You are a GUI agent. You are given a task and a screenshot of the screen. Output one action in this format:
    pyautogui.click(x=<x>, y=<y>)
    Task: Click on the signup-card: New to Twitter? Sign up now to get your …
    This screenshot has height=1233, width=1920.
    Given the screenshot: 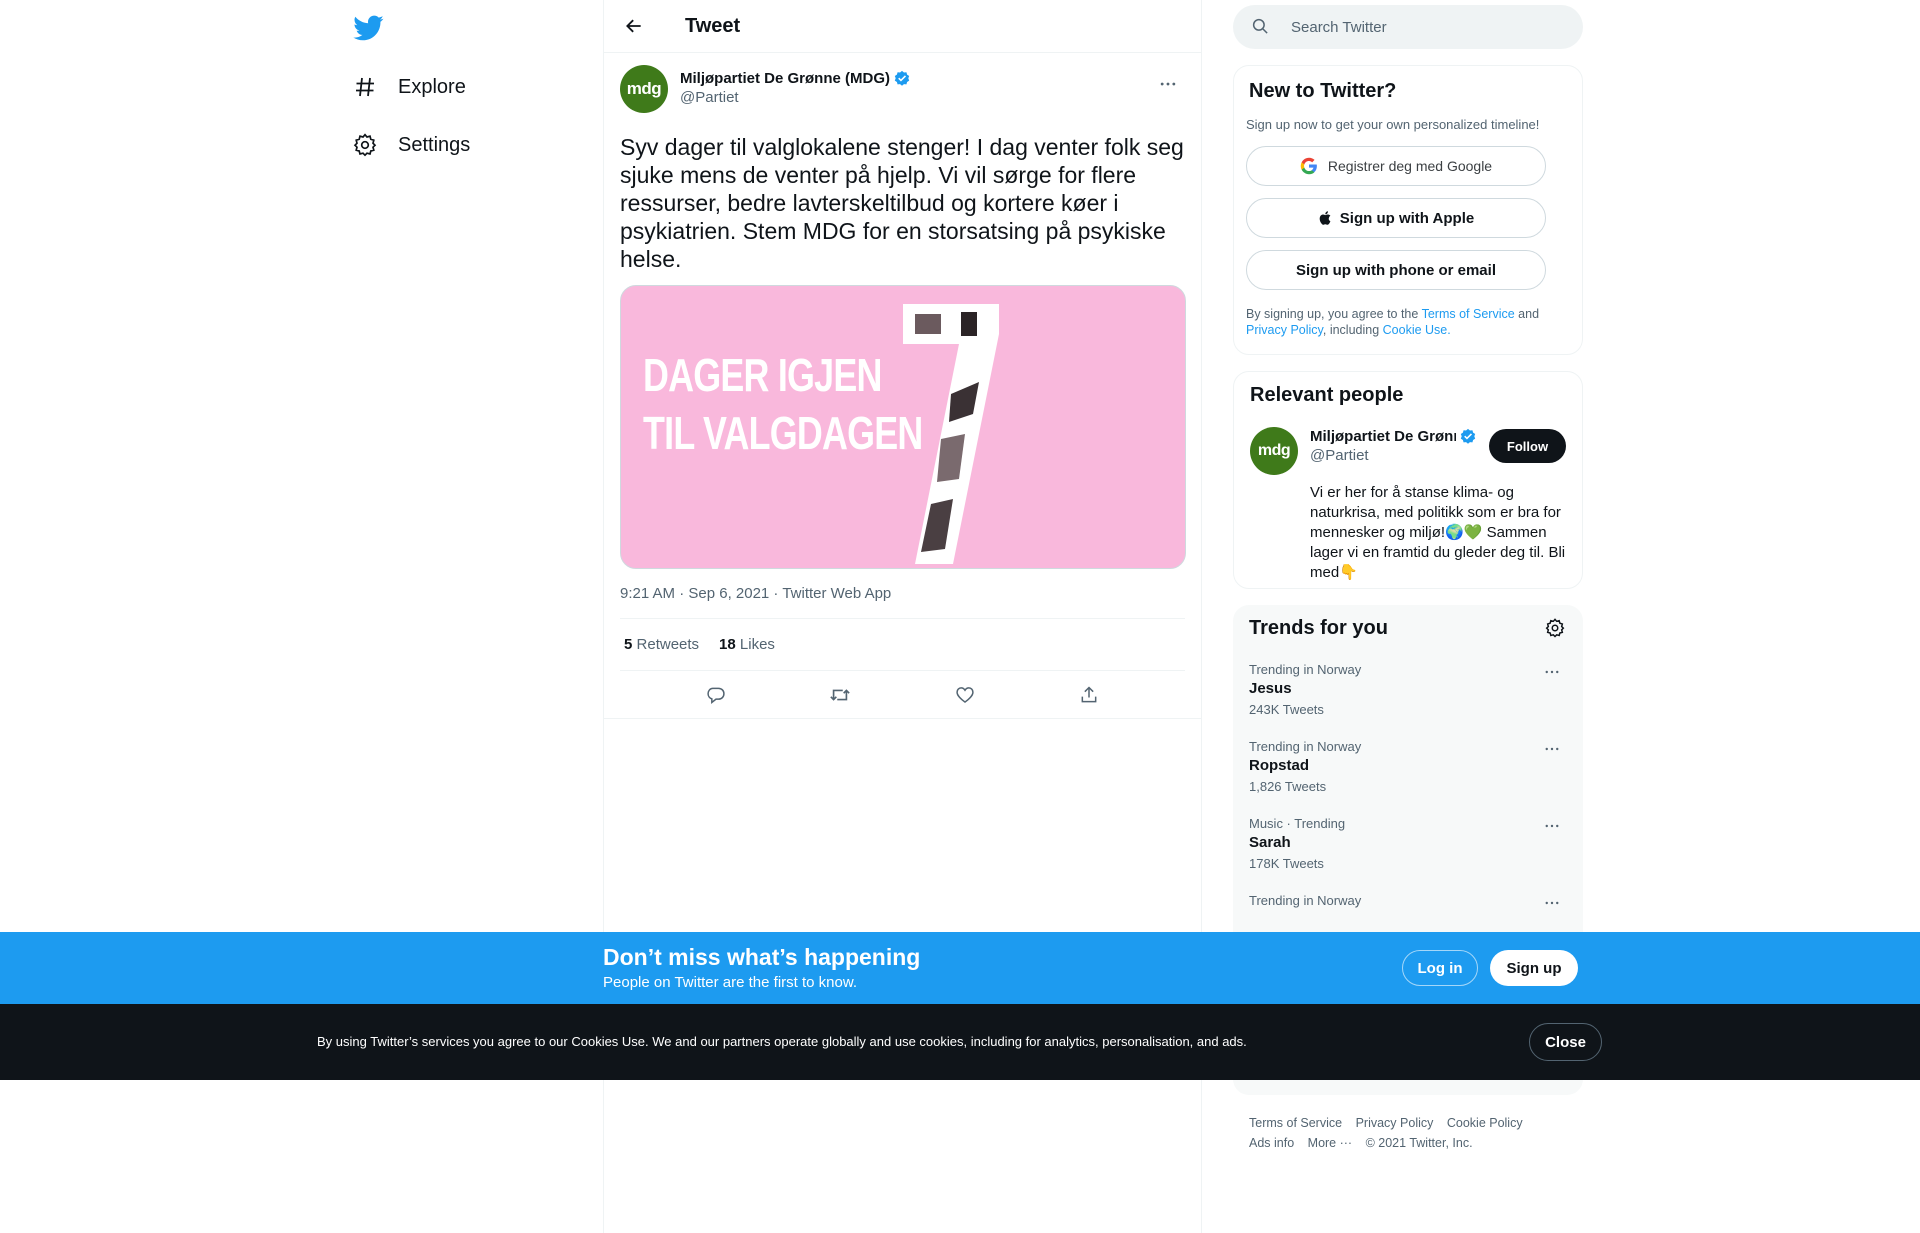 What is the action you would take?
    pyautogui.click(x=1408, y=210)
    